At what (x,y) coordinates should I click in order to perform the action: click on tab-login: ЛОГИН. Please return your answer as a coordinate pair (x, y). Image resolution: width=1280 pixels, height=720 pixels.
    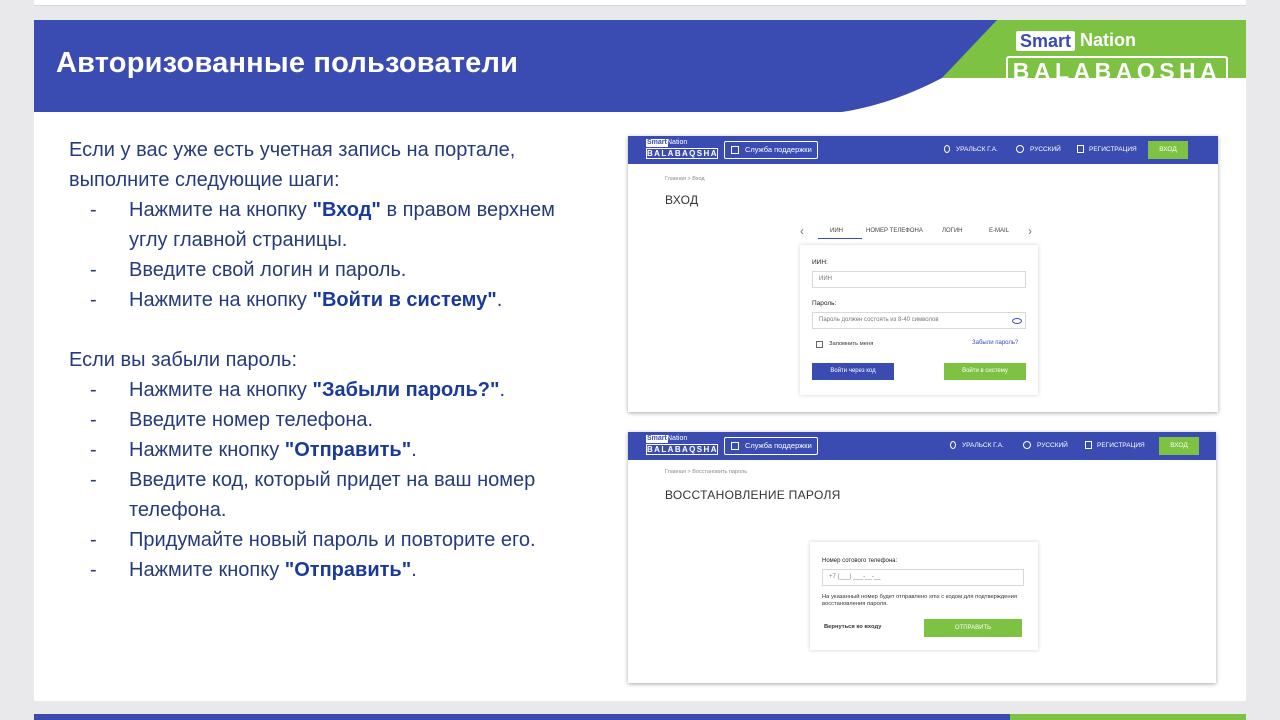
    Looking at the image, I should click on (952, 231).